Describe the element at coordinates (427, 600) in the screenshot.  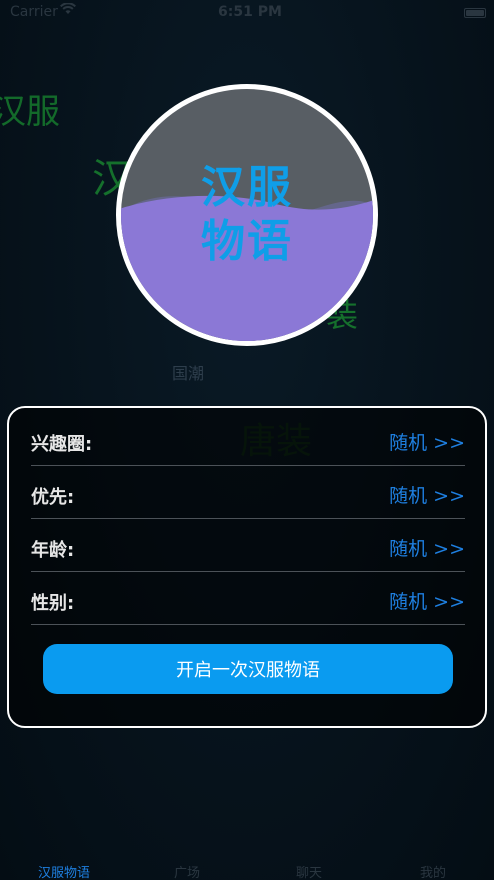
I see `random-gender-button: 随机 >>` at that location.